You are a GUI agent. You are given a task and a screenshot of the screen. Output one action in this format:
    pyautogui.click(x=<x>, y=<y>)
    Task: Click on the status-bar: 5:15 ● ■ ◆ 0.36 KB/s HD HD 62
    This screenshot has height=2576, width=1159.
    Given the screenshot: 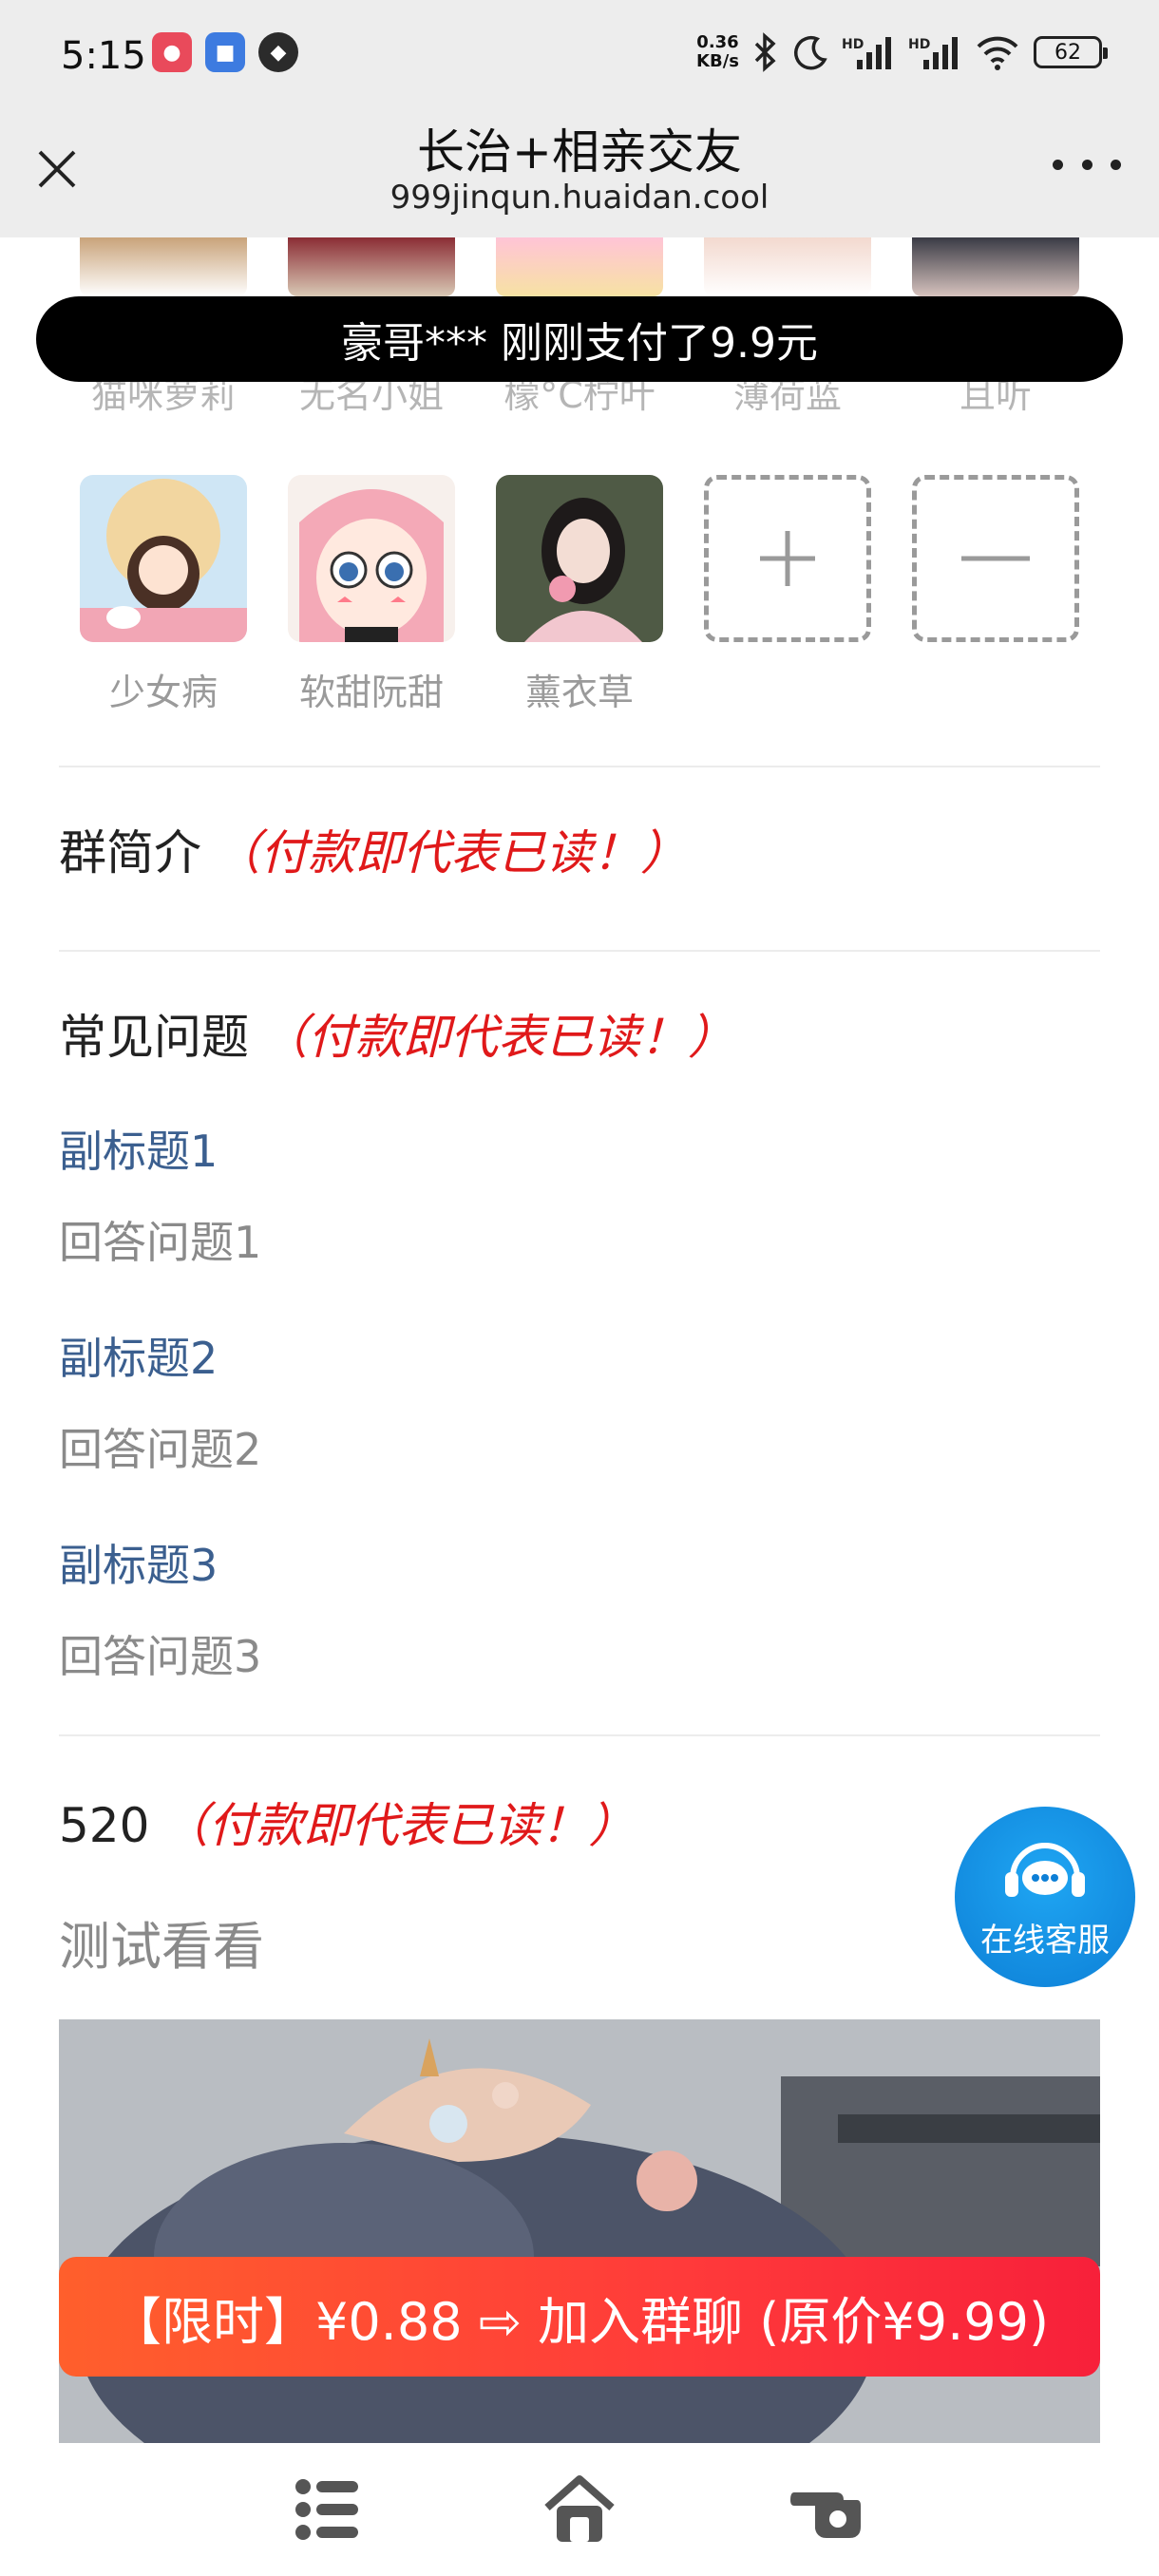 What is the action you would take?
    pyautogui.click(x=579, y=57)
    